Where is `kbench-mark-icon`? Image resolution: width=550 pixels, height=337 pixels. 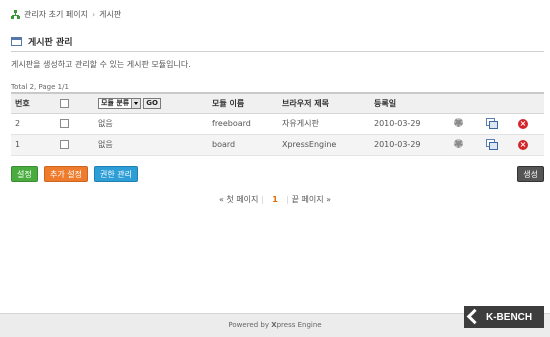
kbench-mark-icon is located at coordinates (475, 317).